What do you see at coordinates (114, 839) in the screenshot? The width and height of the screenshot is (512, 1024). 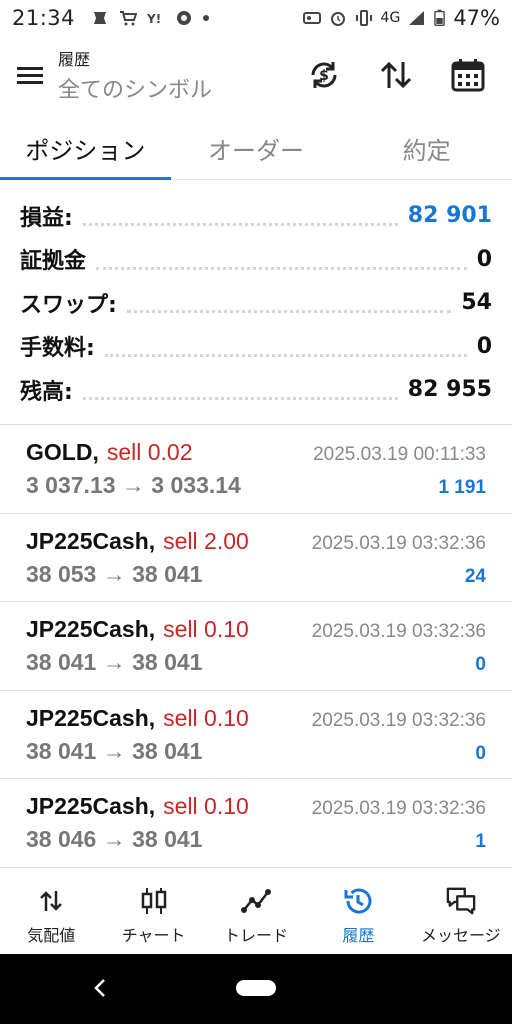 I see `deal-prices: 38 046 → 38 041` at bounding box center [114, 839].